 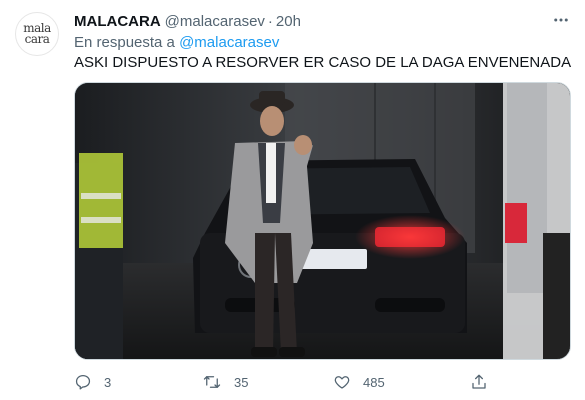 I want to click on reply-count: 3, so click(x=108, y=382).